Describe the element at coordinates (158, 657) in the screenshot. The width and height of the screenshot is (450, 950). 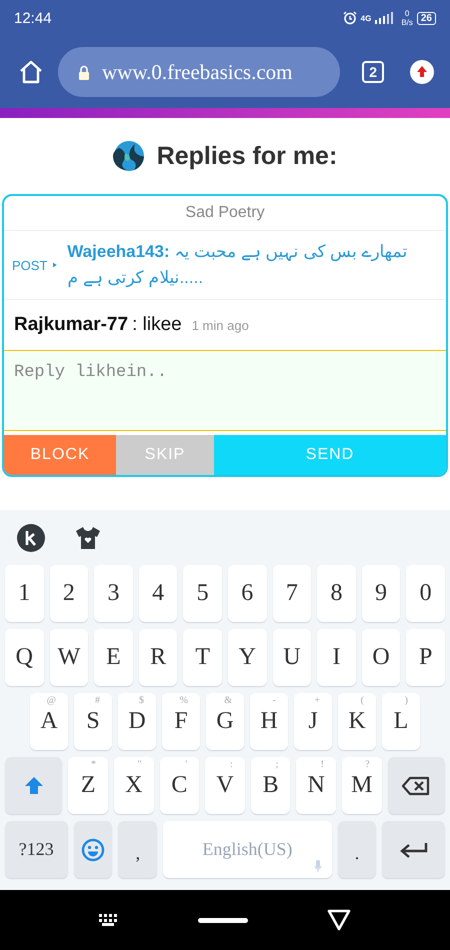
I see `keyboard-key: R` at that location.